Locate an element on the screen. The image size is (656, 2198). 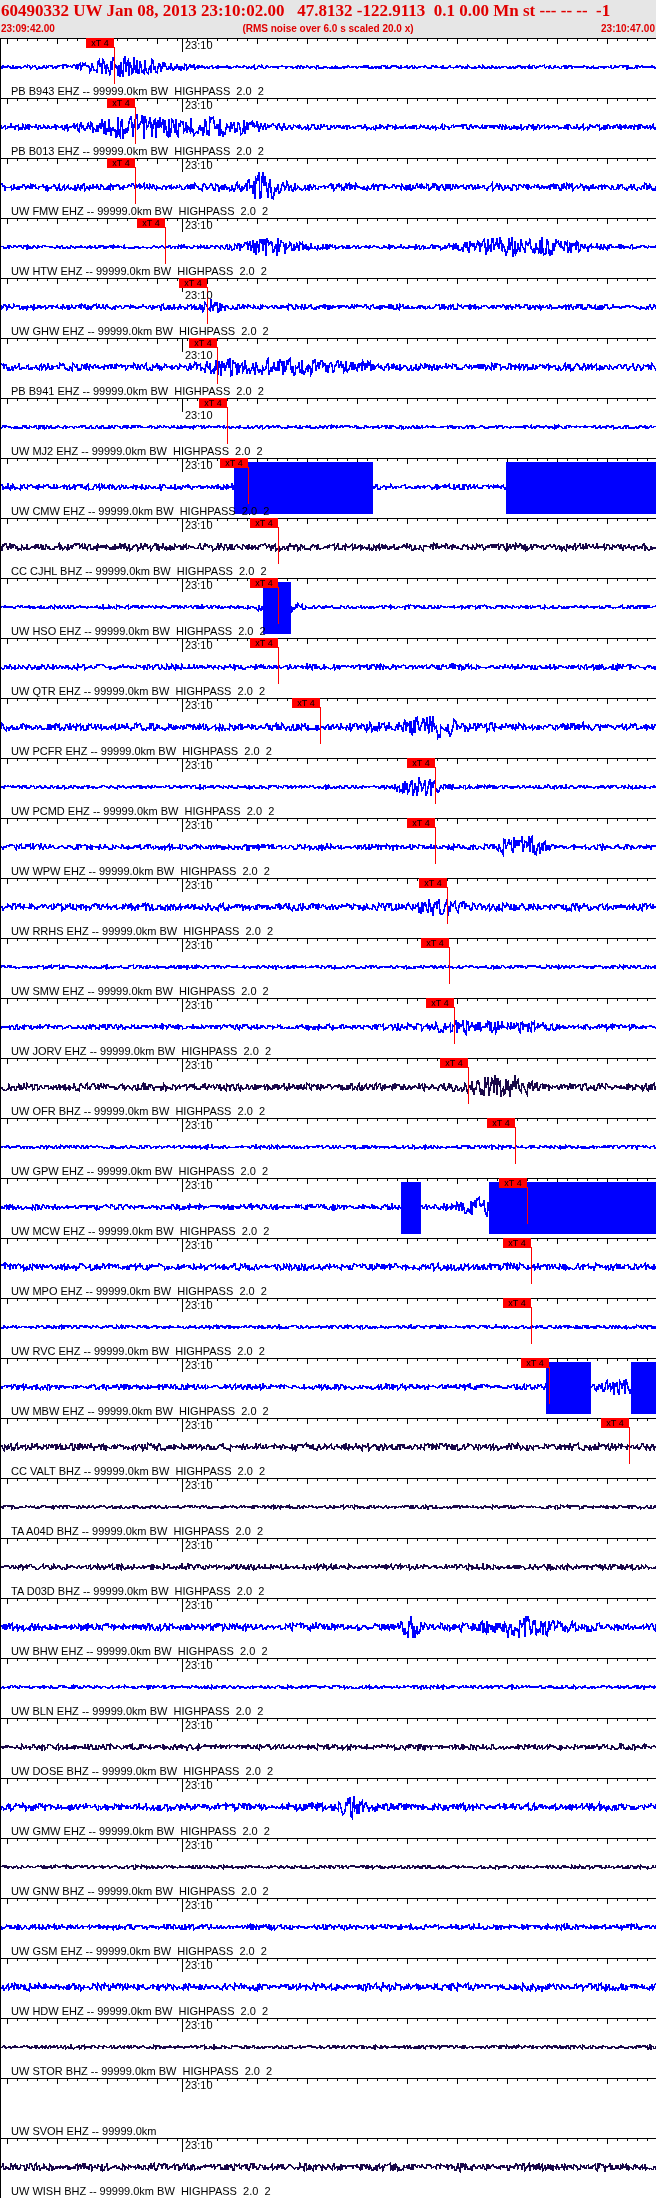
trace-label: UW SMW EHZ -- 99999.0km BW HIGHPASS 2.0 2 is located at coordinates (140, 991).